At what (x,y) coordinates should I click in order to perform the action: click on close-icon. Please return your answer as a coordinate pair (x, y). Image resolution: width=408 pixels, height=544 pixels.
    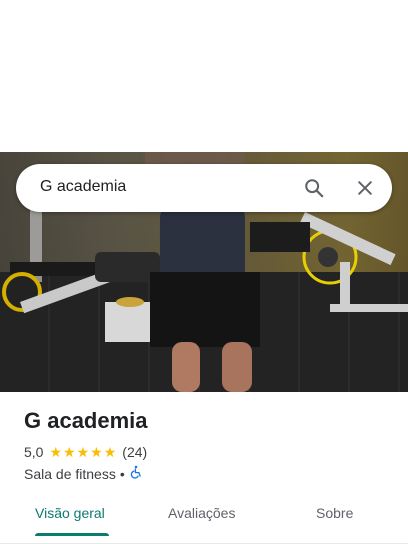
    Looking at the image, I should click on (365, 188).